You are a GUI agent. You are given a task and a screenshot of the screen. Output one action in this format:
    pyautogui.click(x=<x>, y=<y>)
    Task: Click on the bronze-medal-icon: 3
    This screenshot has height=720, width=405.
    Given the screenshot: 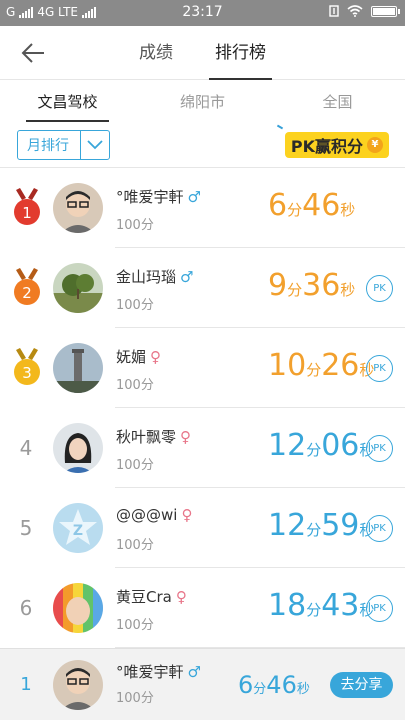 What is the action you would take?
    pyautogui.click(x=27, y=366)
    